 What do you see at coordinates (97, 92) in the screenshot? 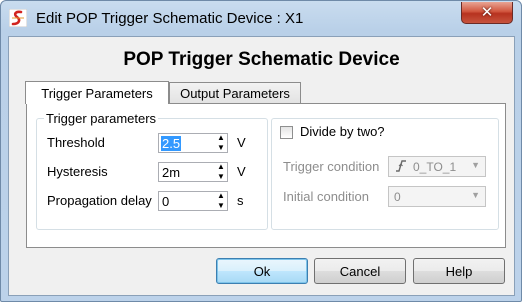
I see `tab-trigger-parameters: Trigger Parameters` at bounding box center [97, 92].